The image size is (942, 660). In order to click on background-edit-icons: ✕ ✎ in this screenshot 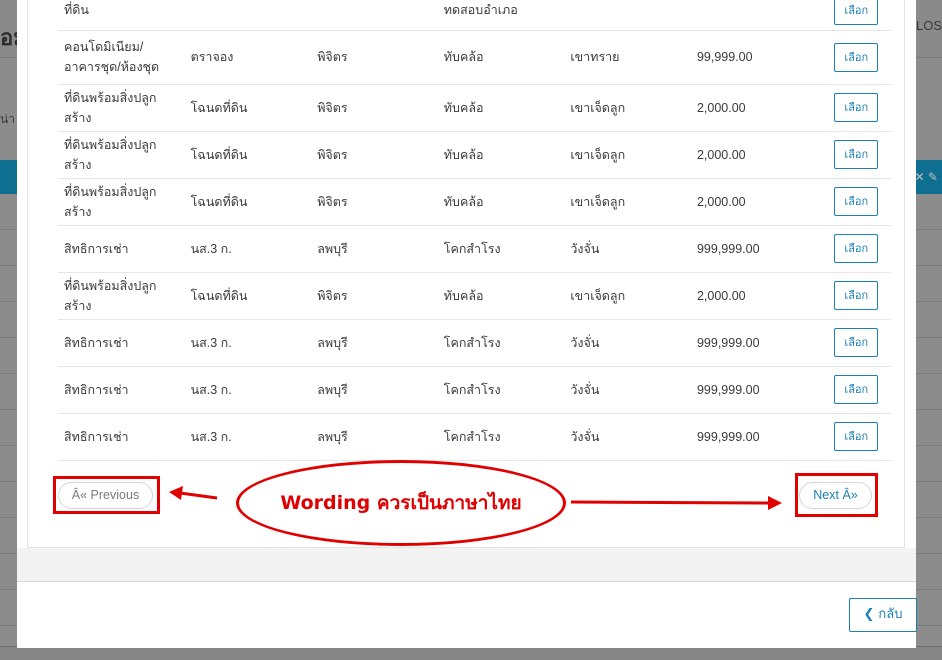, I will do `click(926, 177)`.